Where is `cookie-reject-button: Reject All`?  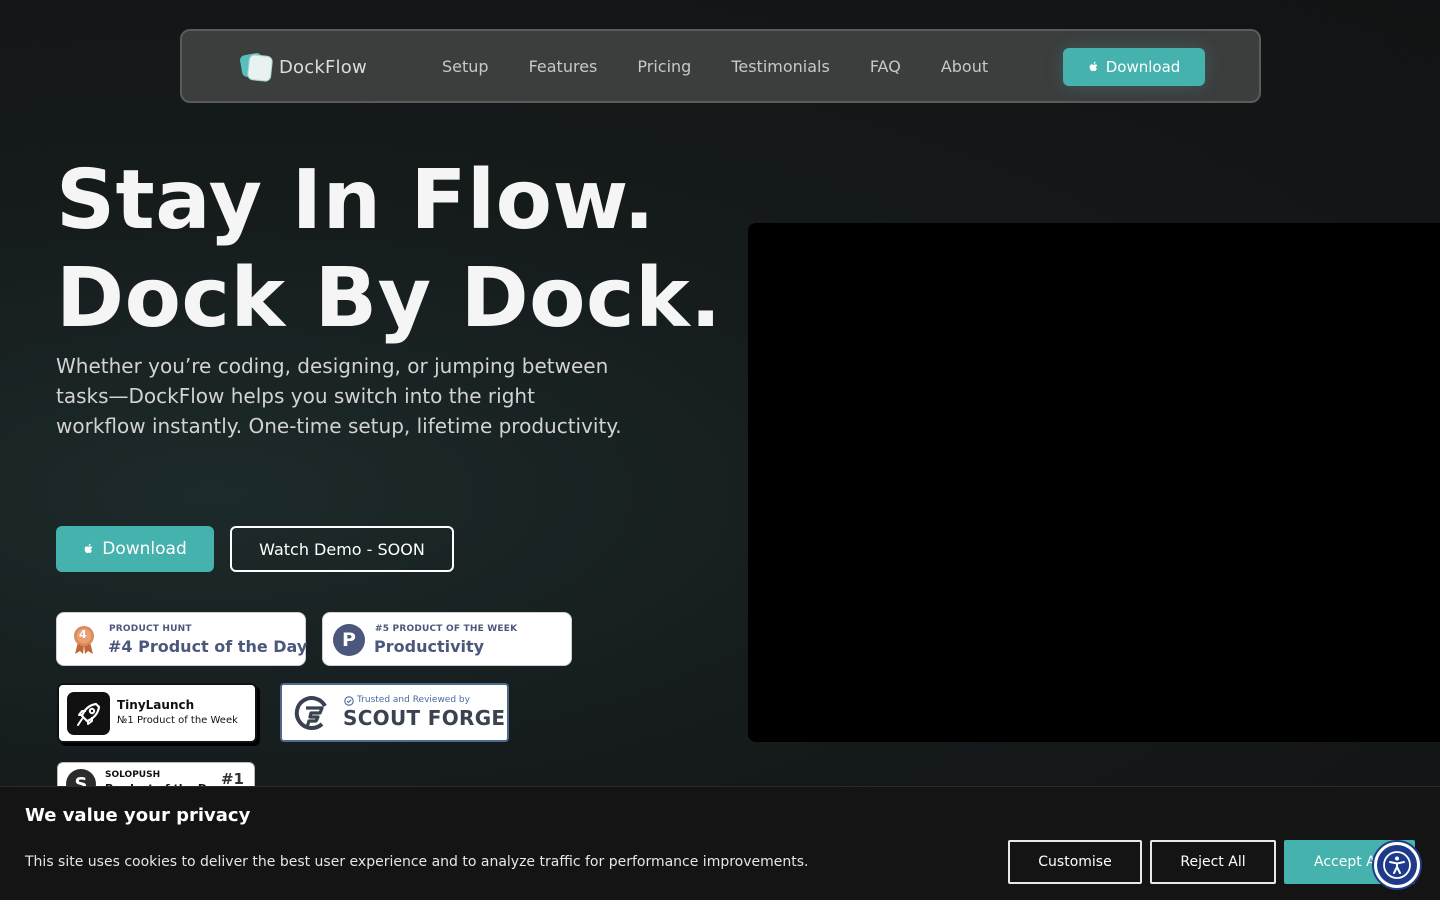 cookie-reject-button: Reject All is located at coordinates (1213, 862).